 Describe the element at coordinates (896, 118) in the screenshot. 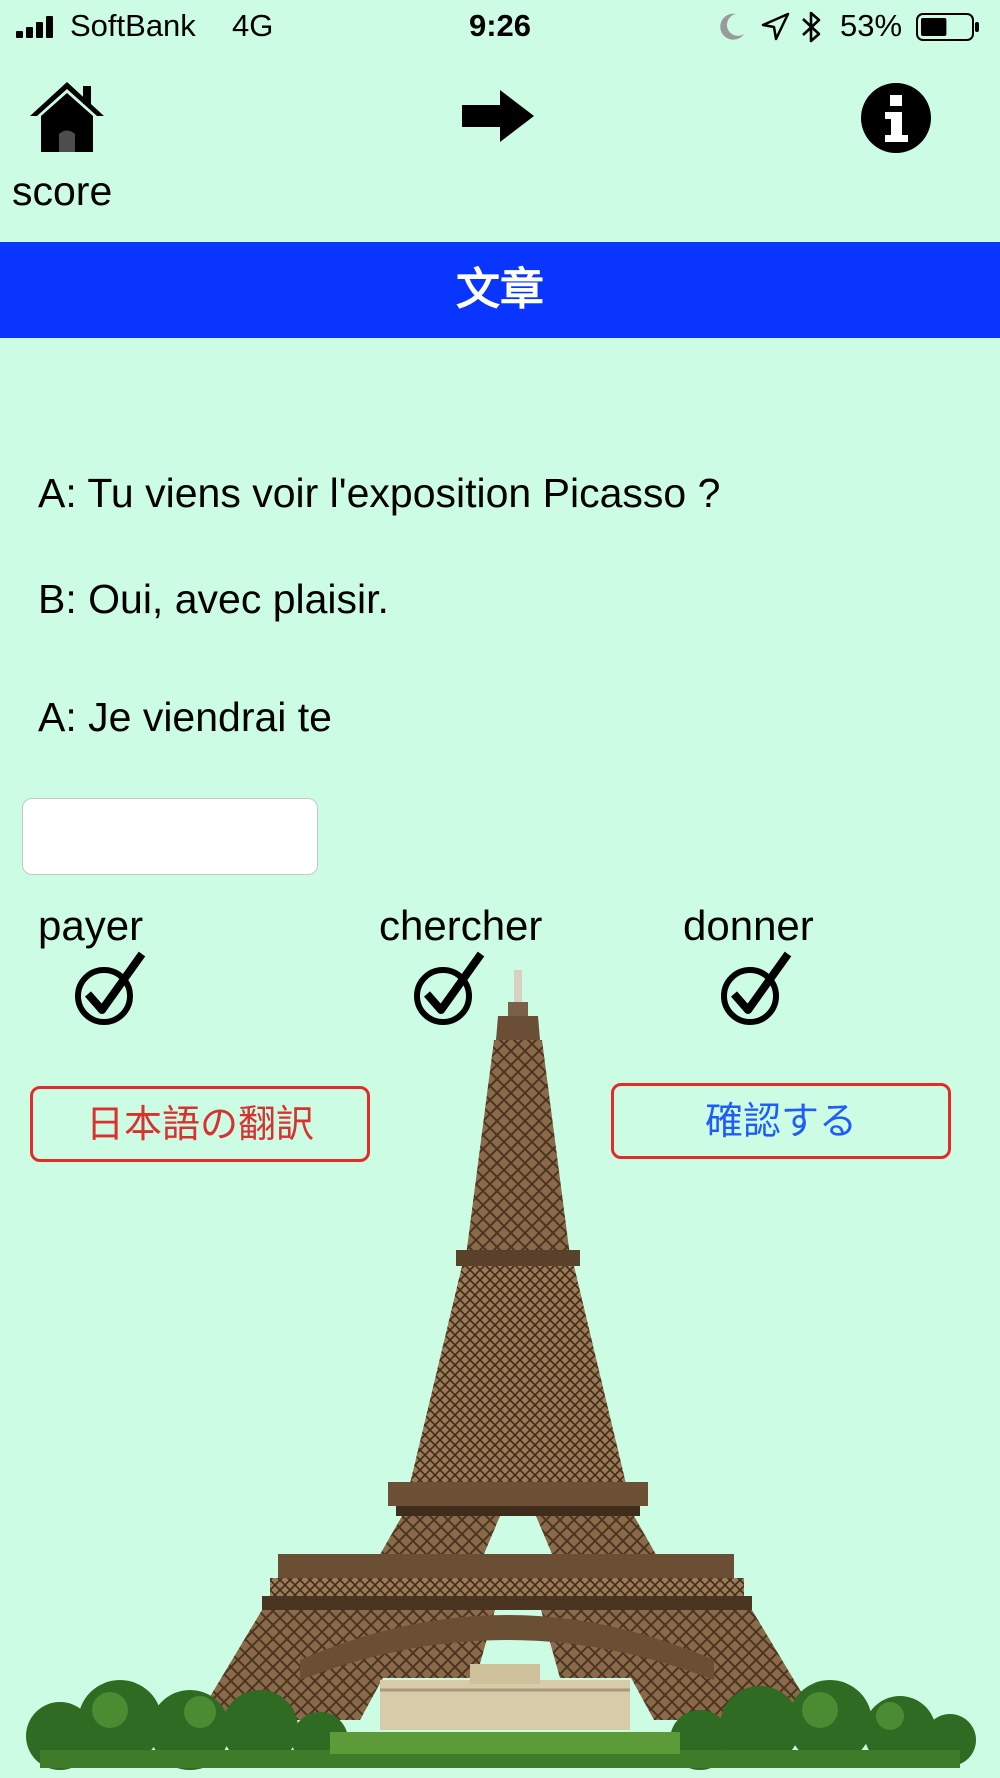

I see `info-icon` at that location.